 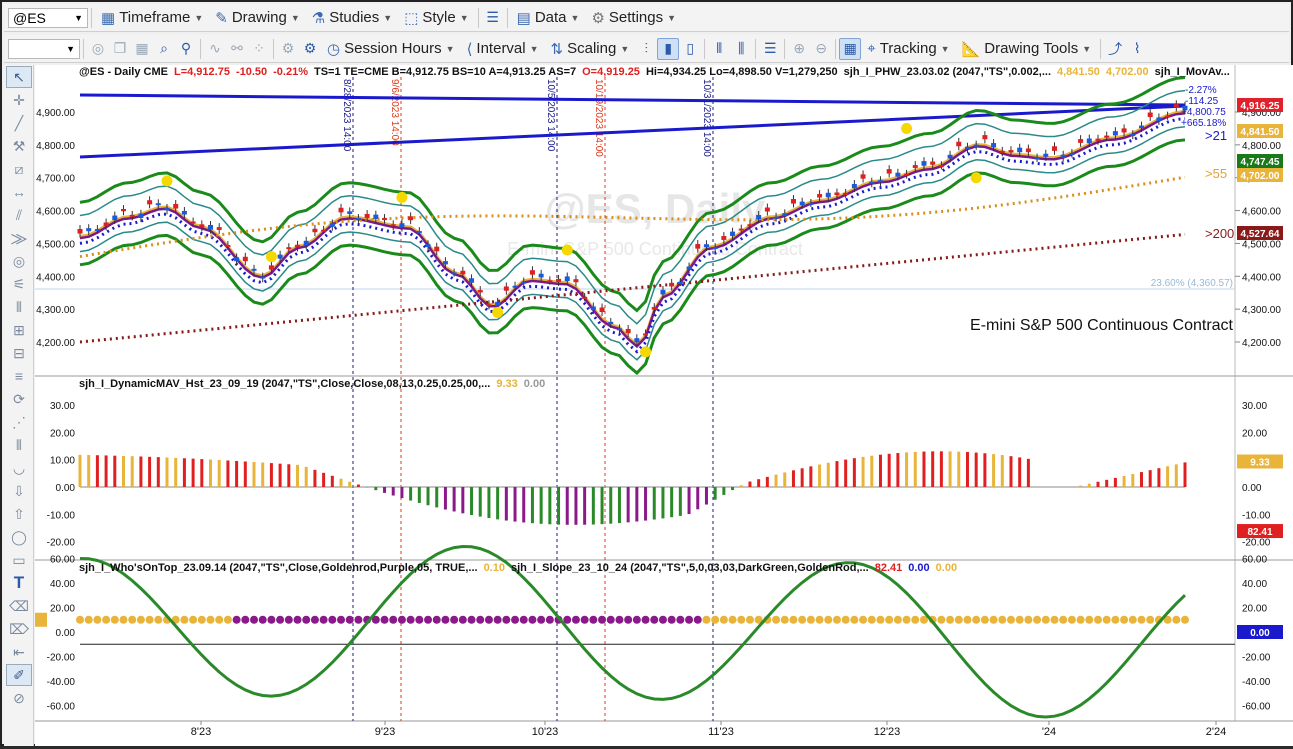 I want to click on trend-icon: ⤴, so click(x=1115, y=49).